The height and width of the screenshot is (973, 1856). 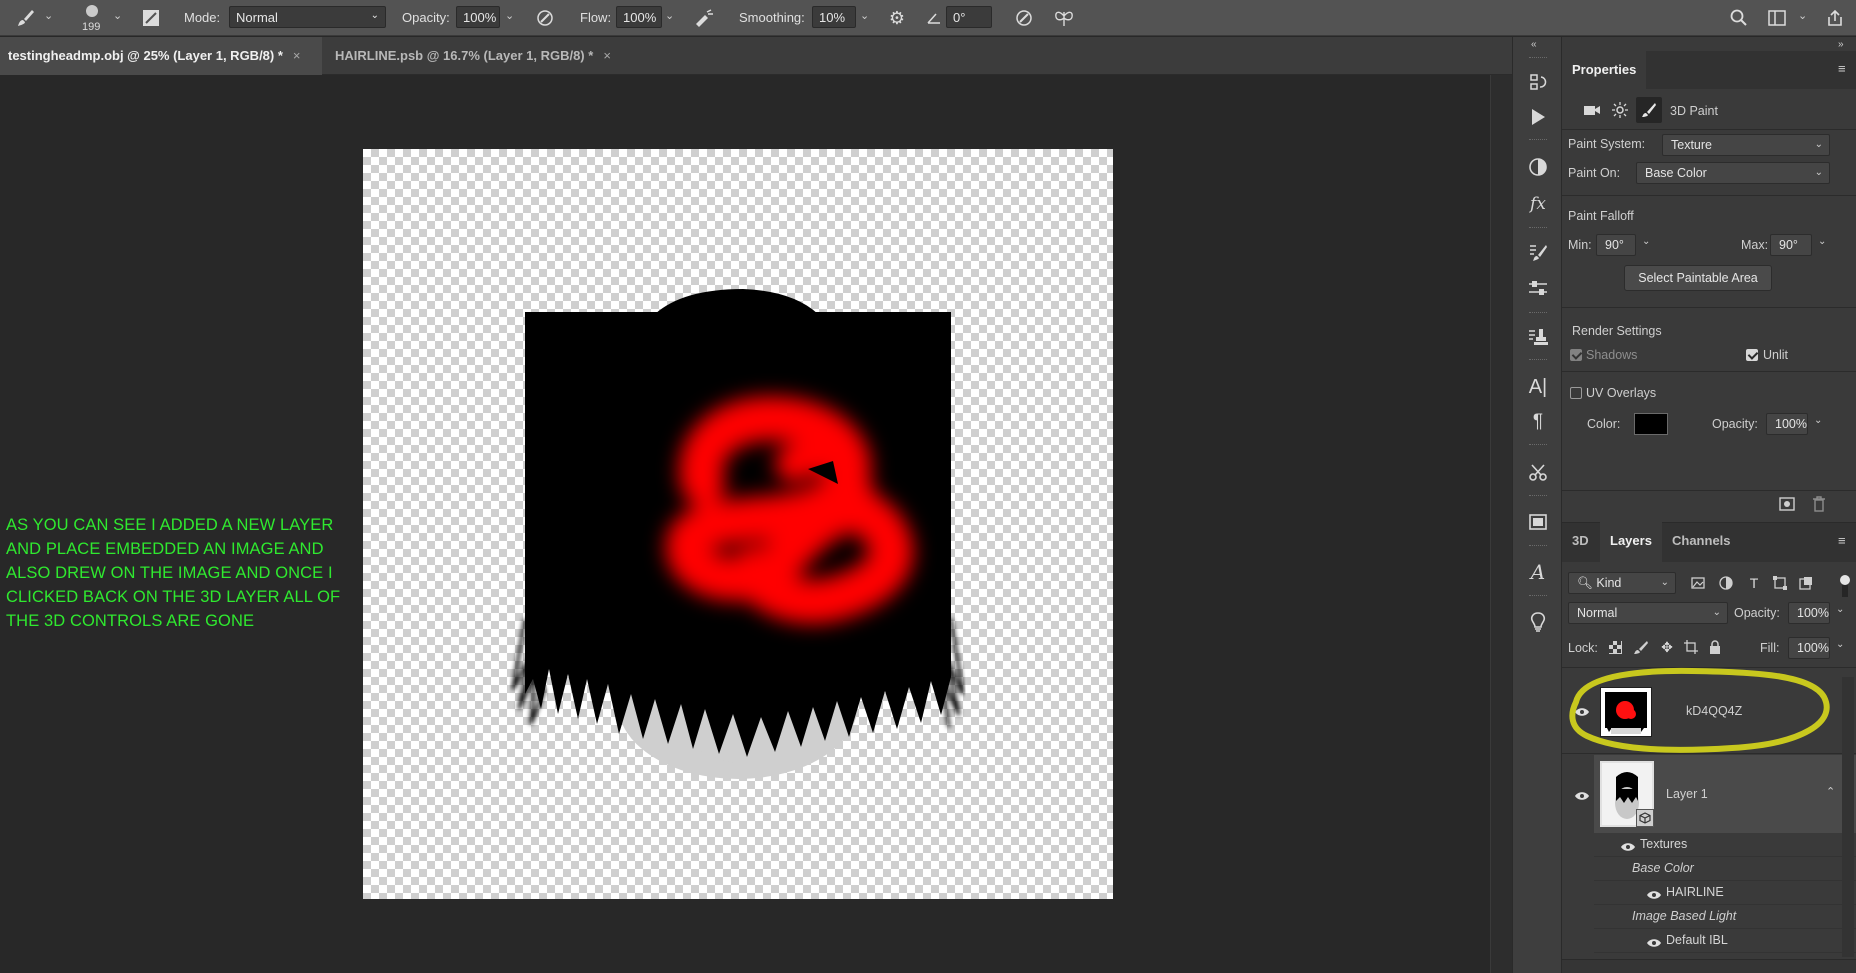 I want to click on workspace-layout-icon, so click(x=1777, y=18).